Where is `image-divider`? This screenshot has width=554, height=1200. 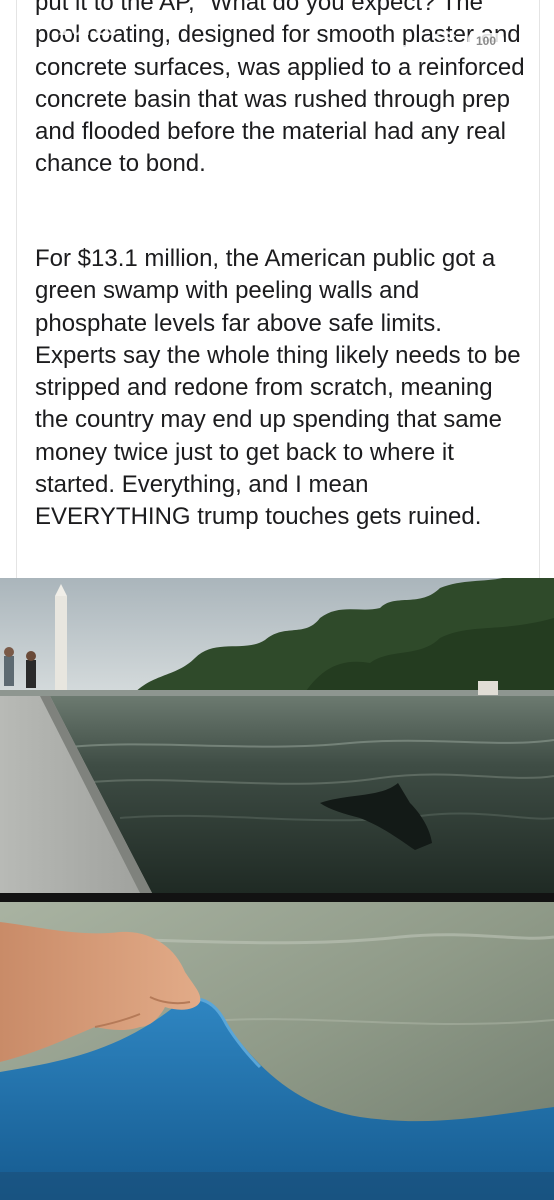 image-divider is located at coordinates (277, 897).